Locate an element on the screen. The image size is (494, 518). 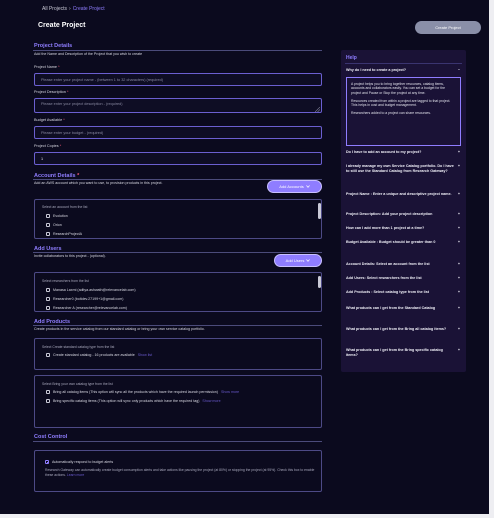
learn-more-link: Learn more is located at coordinates (75, 475).